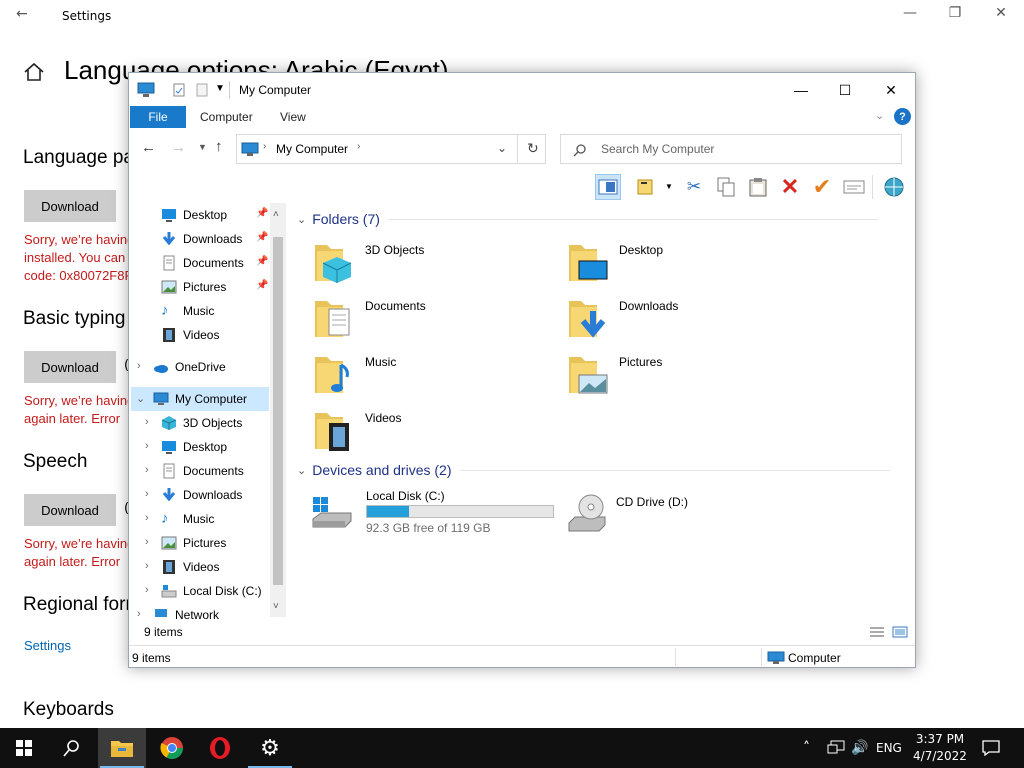 The height and width of the screenshot is (768, 1024). Describe the element at coordinates (186, 611) in the screenshot. I see `nav-item-network: Network` at that location.